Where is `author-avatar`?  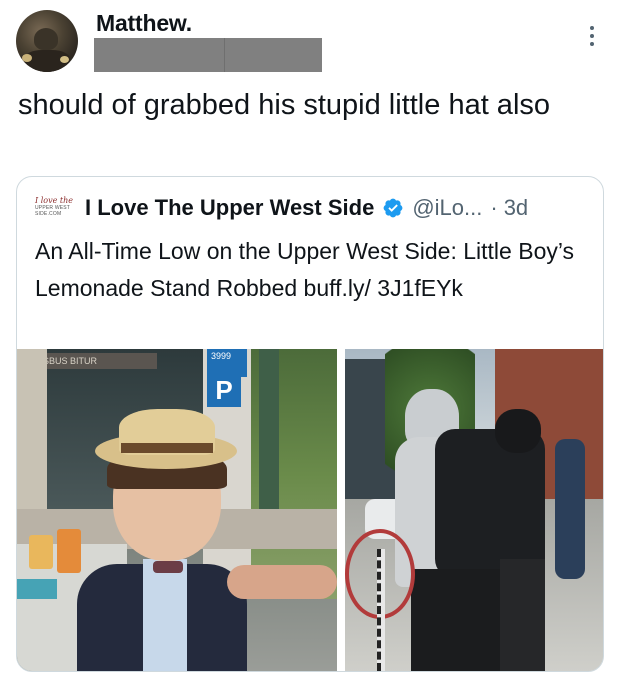
author-avatar is located at coordinates (47, 41).